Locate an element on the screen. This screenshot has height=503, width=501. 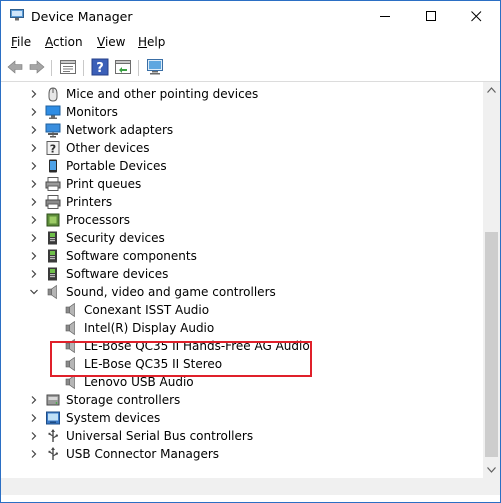
tree-item-label: Intel(R) Display Audio is located at coordinates (149, 328).